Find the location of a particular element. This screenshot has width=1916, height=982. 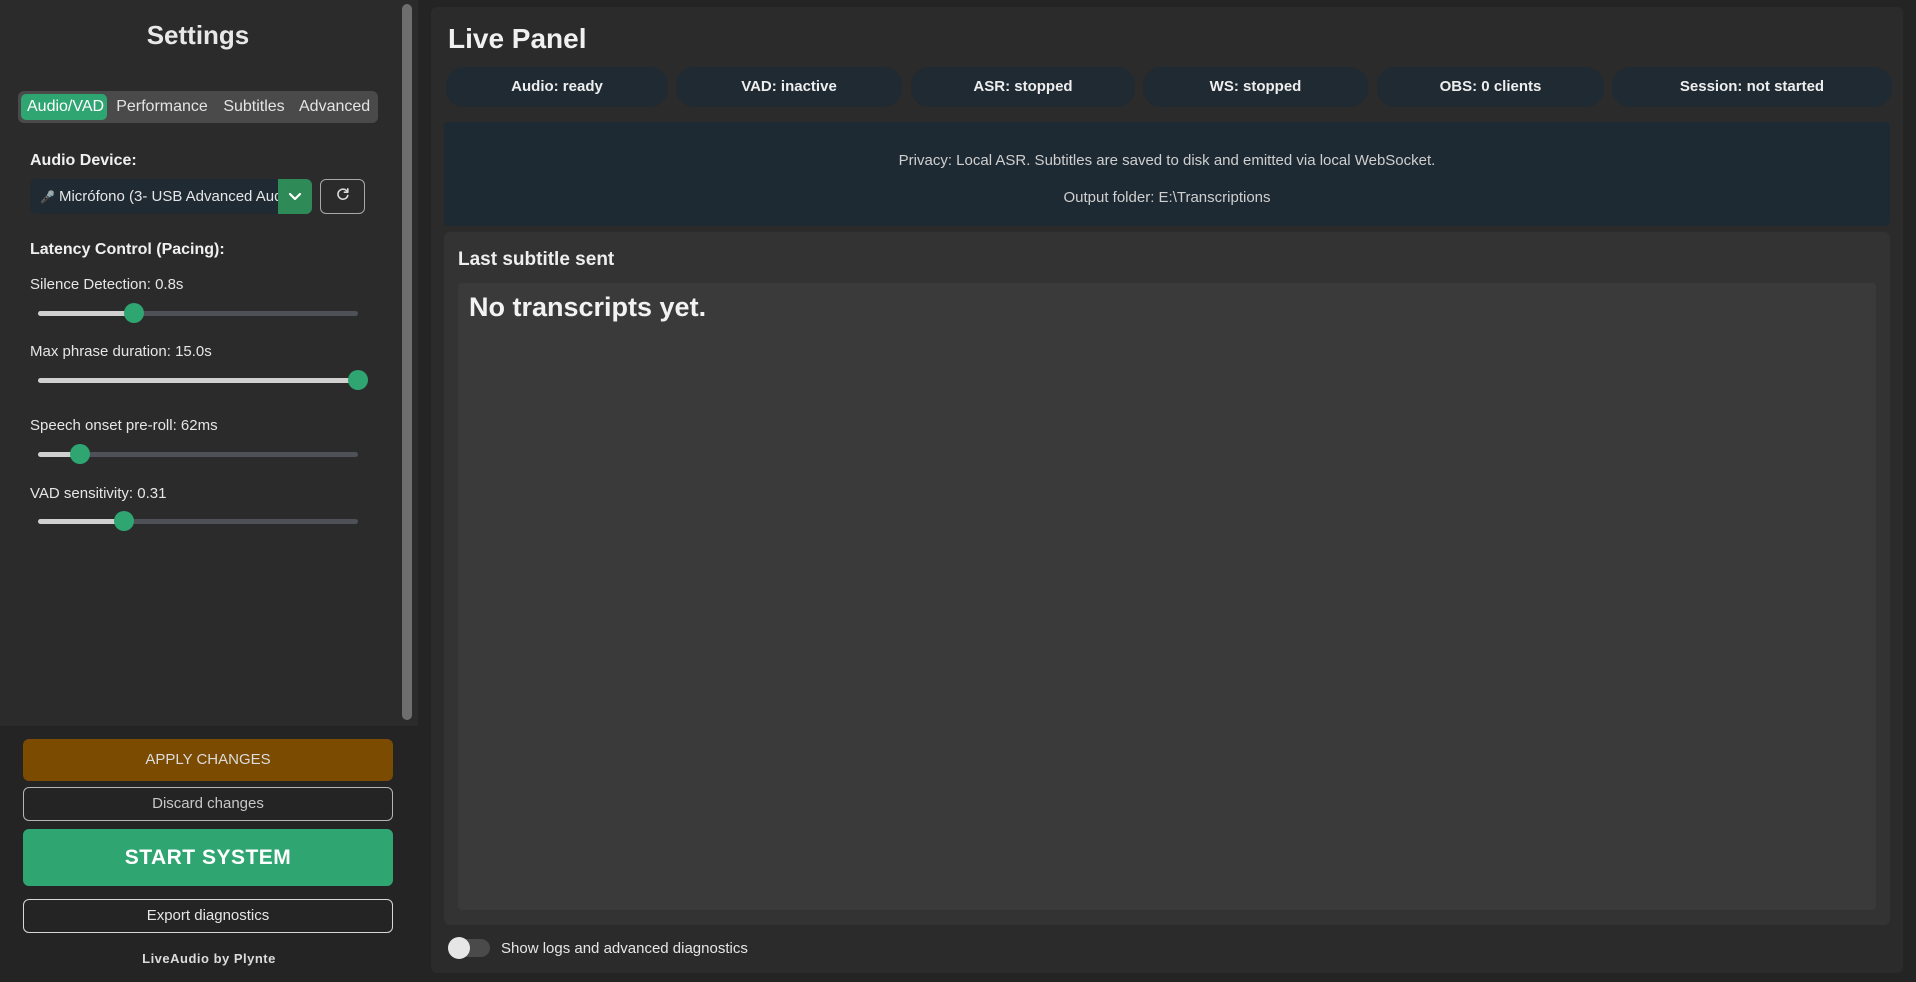

toggle-knob is located at coordinates (459, 948).